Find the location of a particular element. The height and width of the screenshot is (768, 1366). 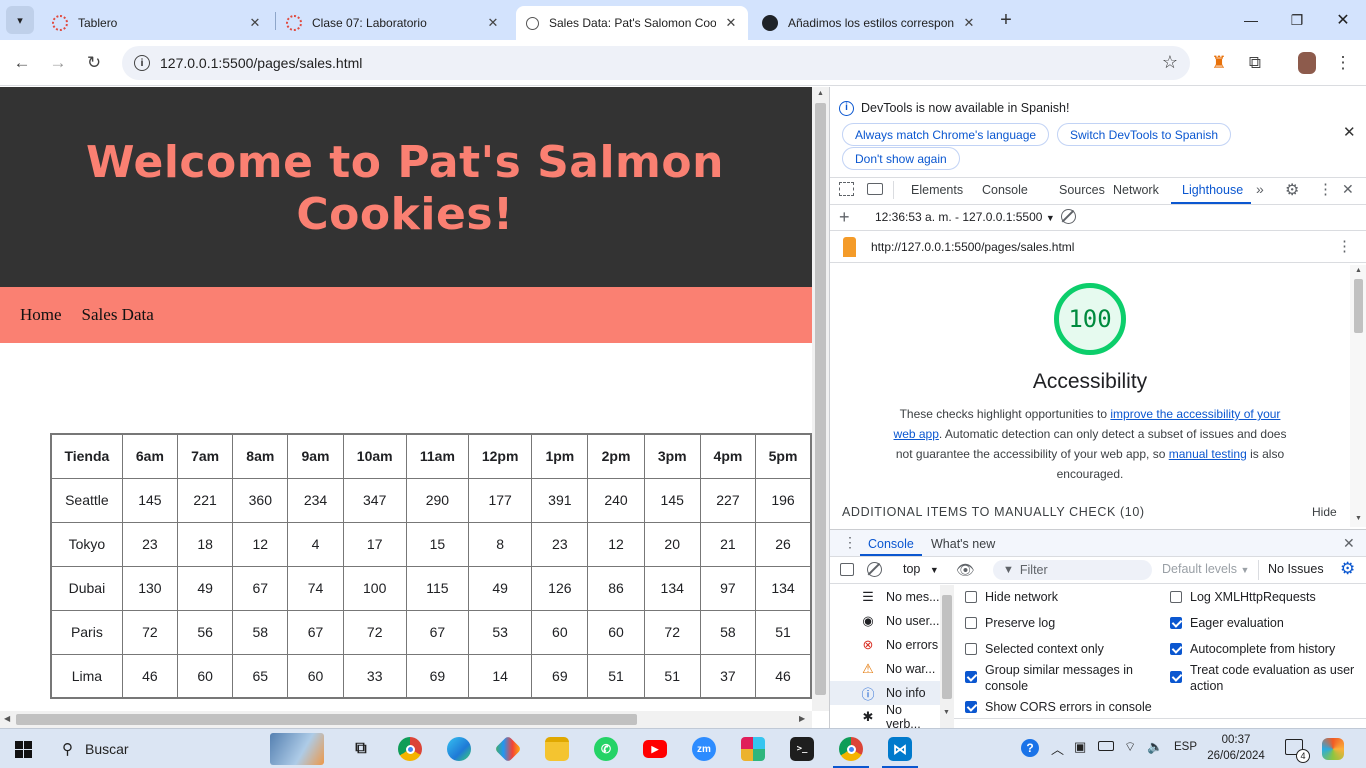

input-language: ESP is located at coordinates (1185, 747).